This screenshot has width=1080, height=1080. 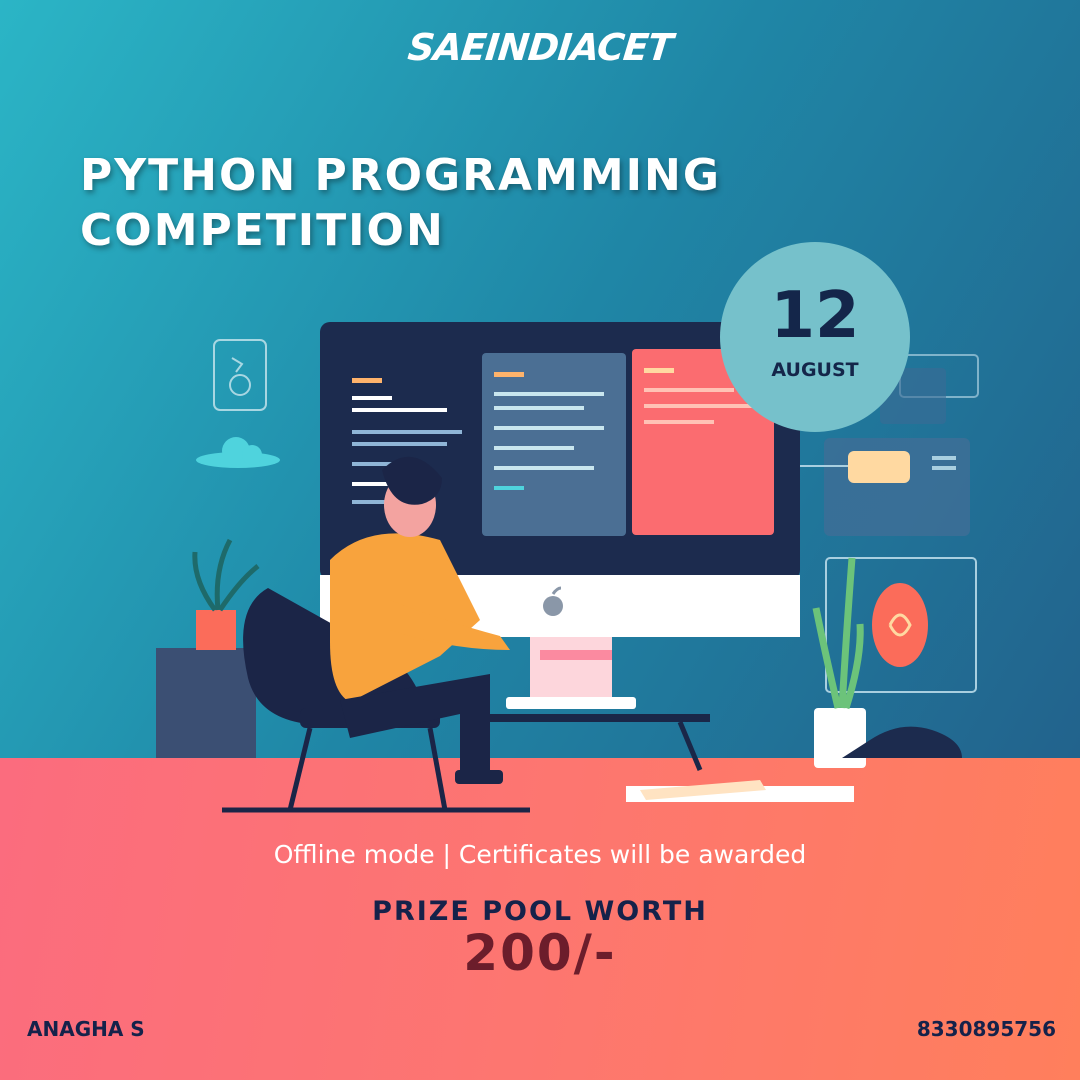 I want to click on cloud-icon, so click(x=238, y=452).